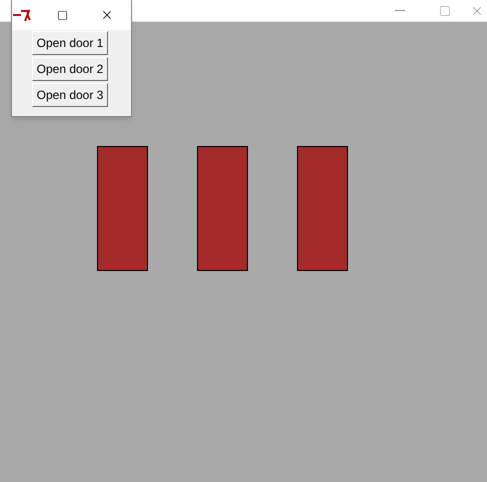 This screenshot has width=487, height=482. Describe the element at coordinates (70, 43) in the screenshot. I see `open-door-button: Open door 1` at that location.